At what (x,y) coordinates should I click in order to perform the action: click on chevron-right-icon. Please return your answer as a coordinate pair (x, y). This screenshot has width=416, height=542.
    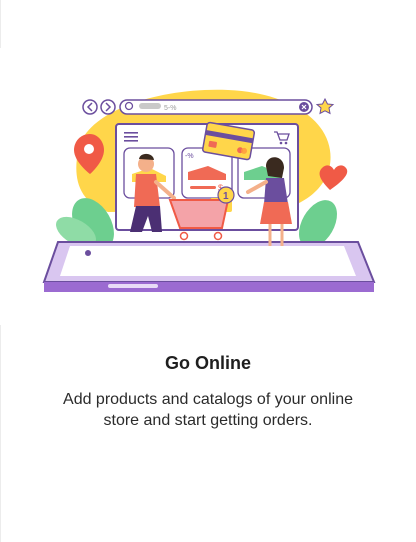
    Looking at the image, I should click on (108, 107).